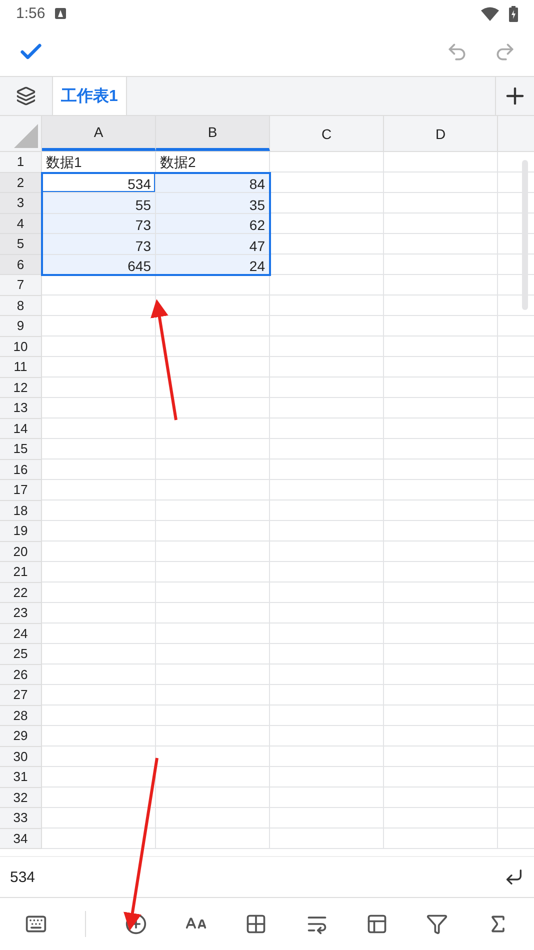  What do you see at coordinates (21, 388) in the screenshot?
I see `row-header: 12` at bounding box center [21, 388].